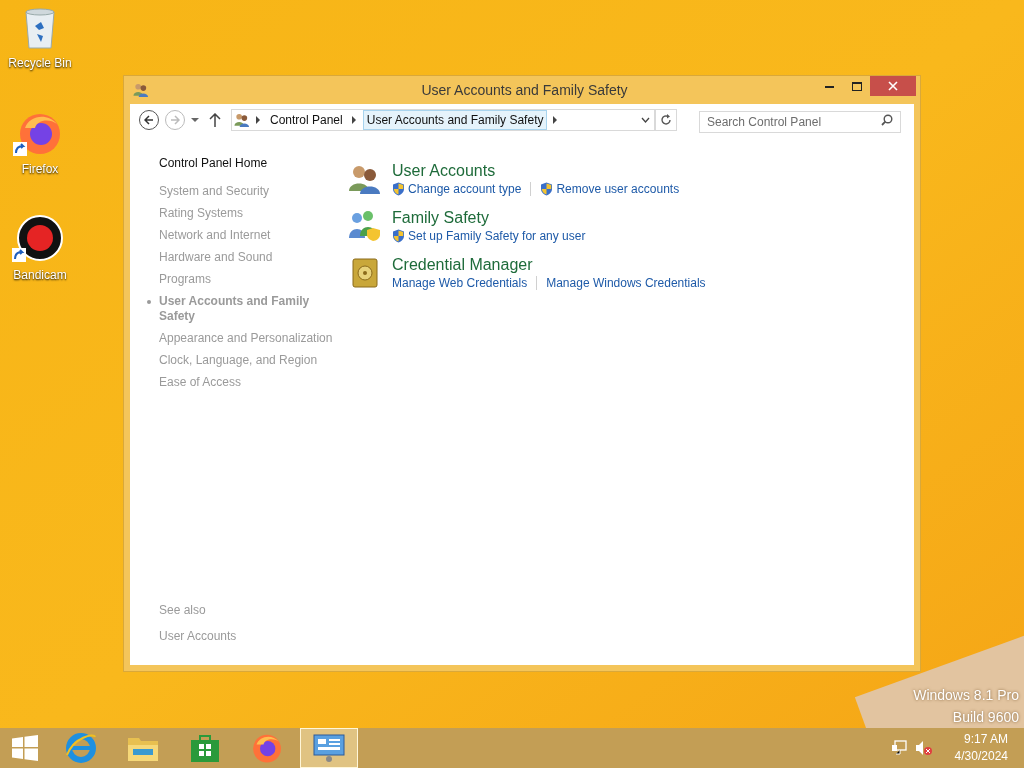 This screenshot has height=768, width=1024. What do you see at coordinates (40, 63) in the screenshot?
I see `desktop-icon-label: Recycle Bin` at bounding box center [40, 63].